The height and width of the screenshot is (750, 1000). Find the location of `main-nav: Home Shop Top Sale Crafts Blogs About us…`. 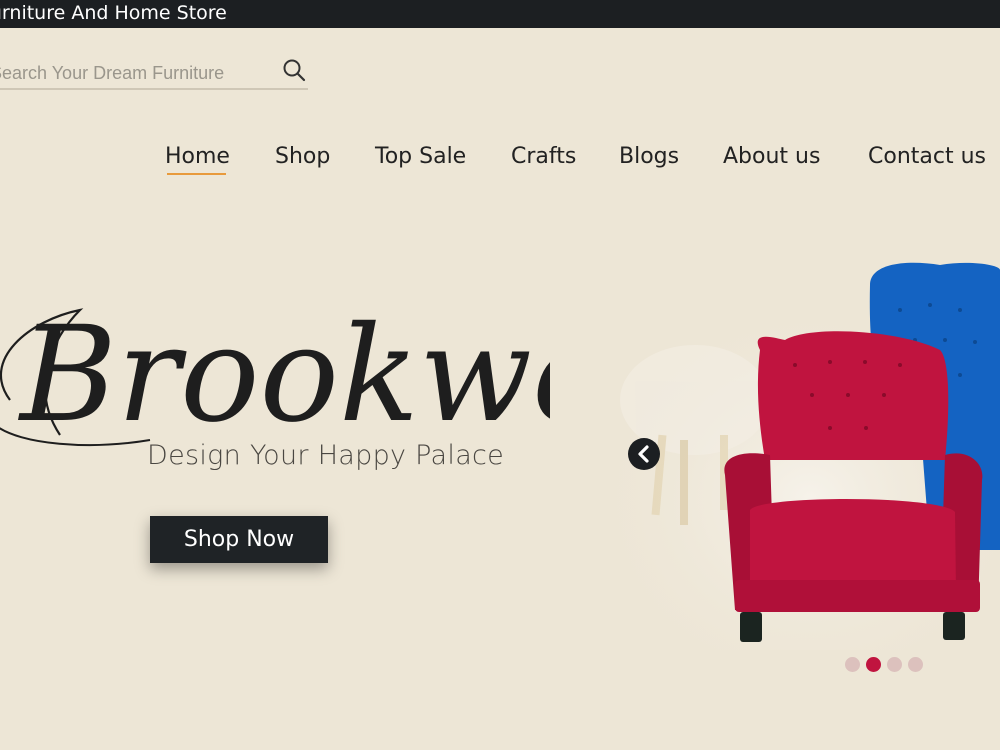

main-nav: Home Shop Top Sale Crafts Blogs About us… is located at coordinates (500, 161).